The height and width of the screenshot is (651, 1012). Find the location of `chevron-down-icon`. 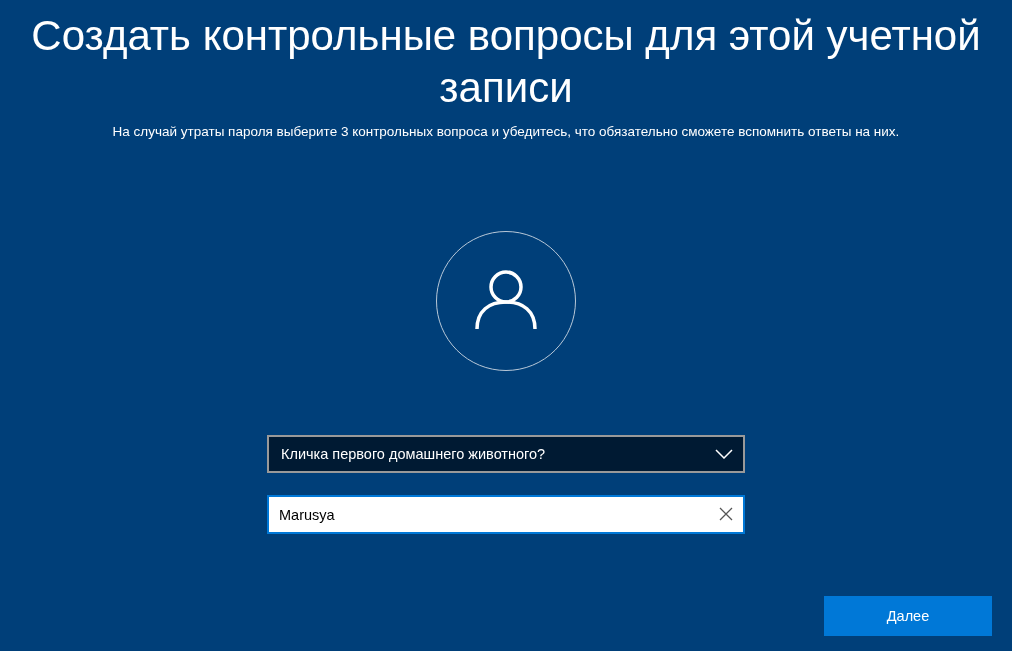

chevron-down-icon is located at coordinates (724, 454).